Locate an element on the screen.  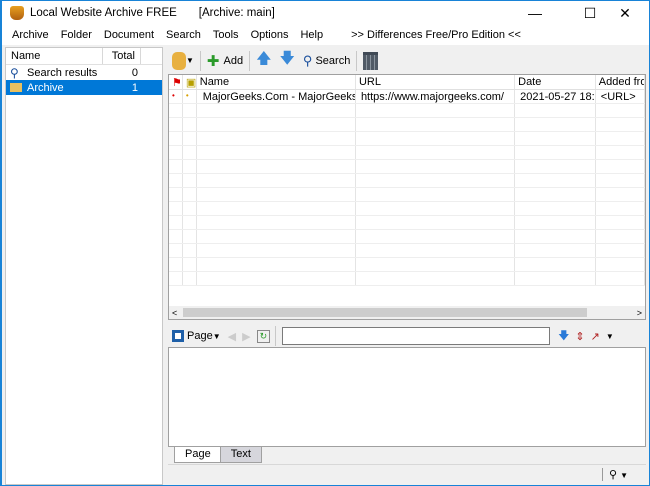
note-icon: ▣ is located at coordinates (190, 82).